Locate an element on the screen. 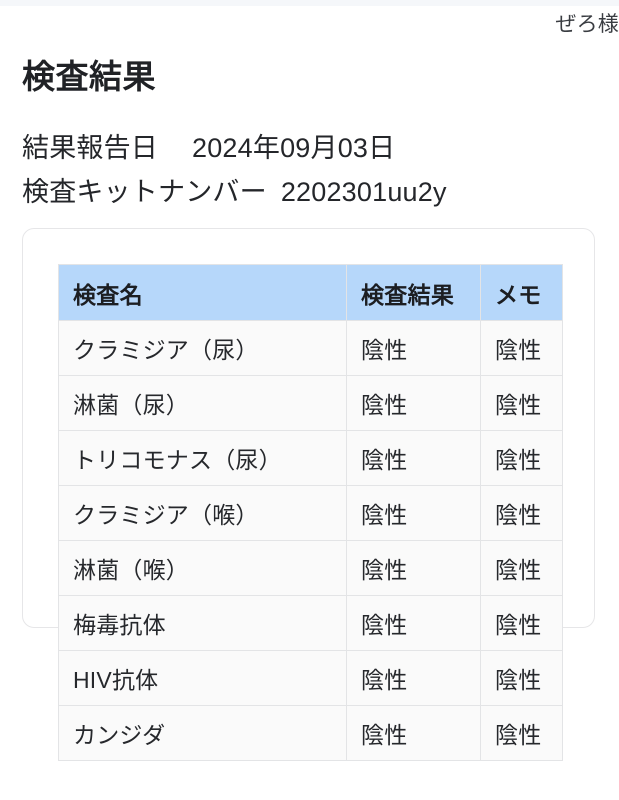  report-date-label: 結果報告日 is located at coordinates (90, 148).